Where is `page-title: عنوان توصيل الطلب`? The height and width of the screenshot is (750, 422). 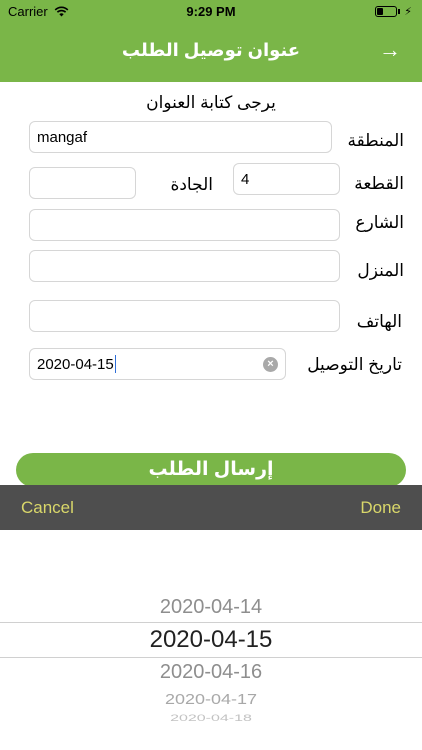
page-title: عنوان توصيل الطلب is located at coordinates (211, 50).